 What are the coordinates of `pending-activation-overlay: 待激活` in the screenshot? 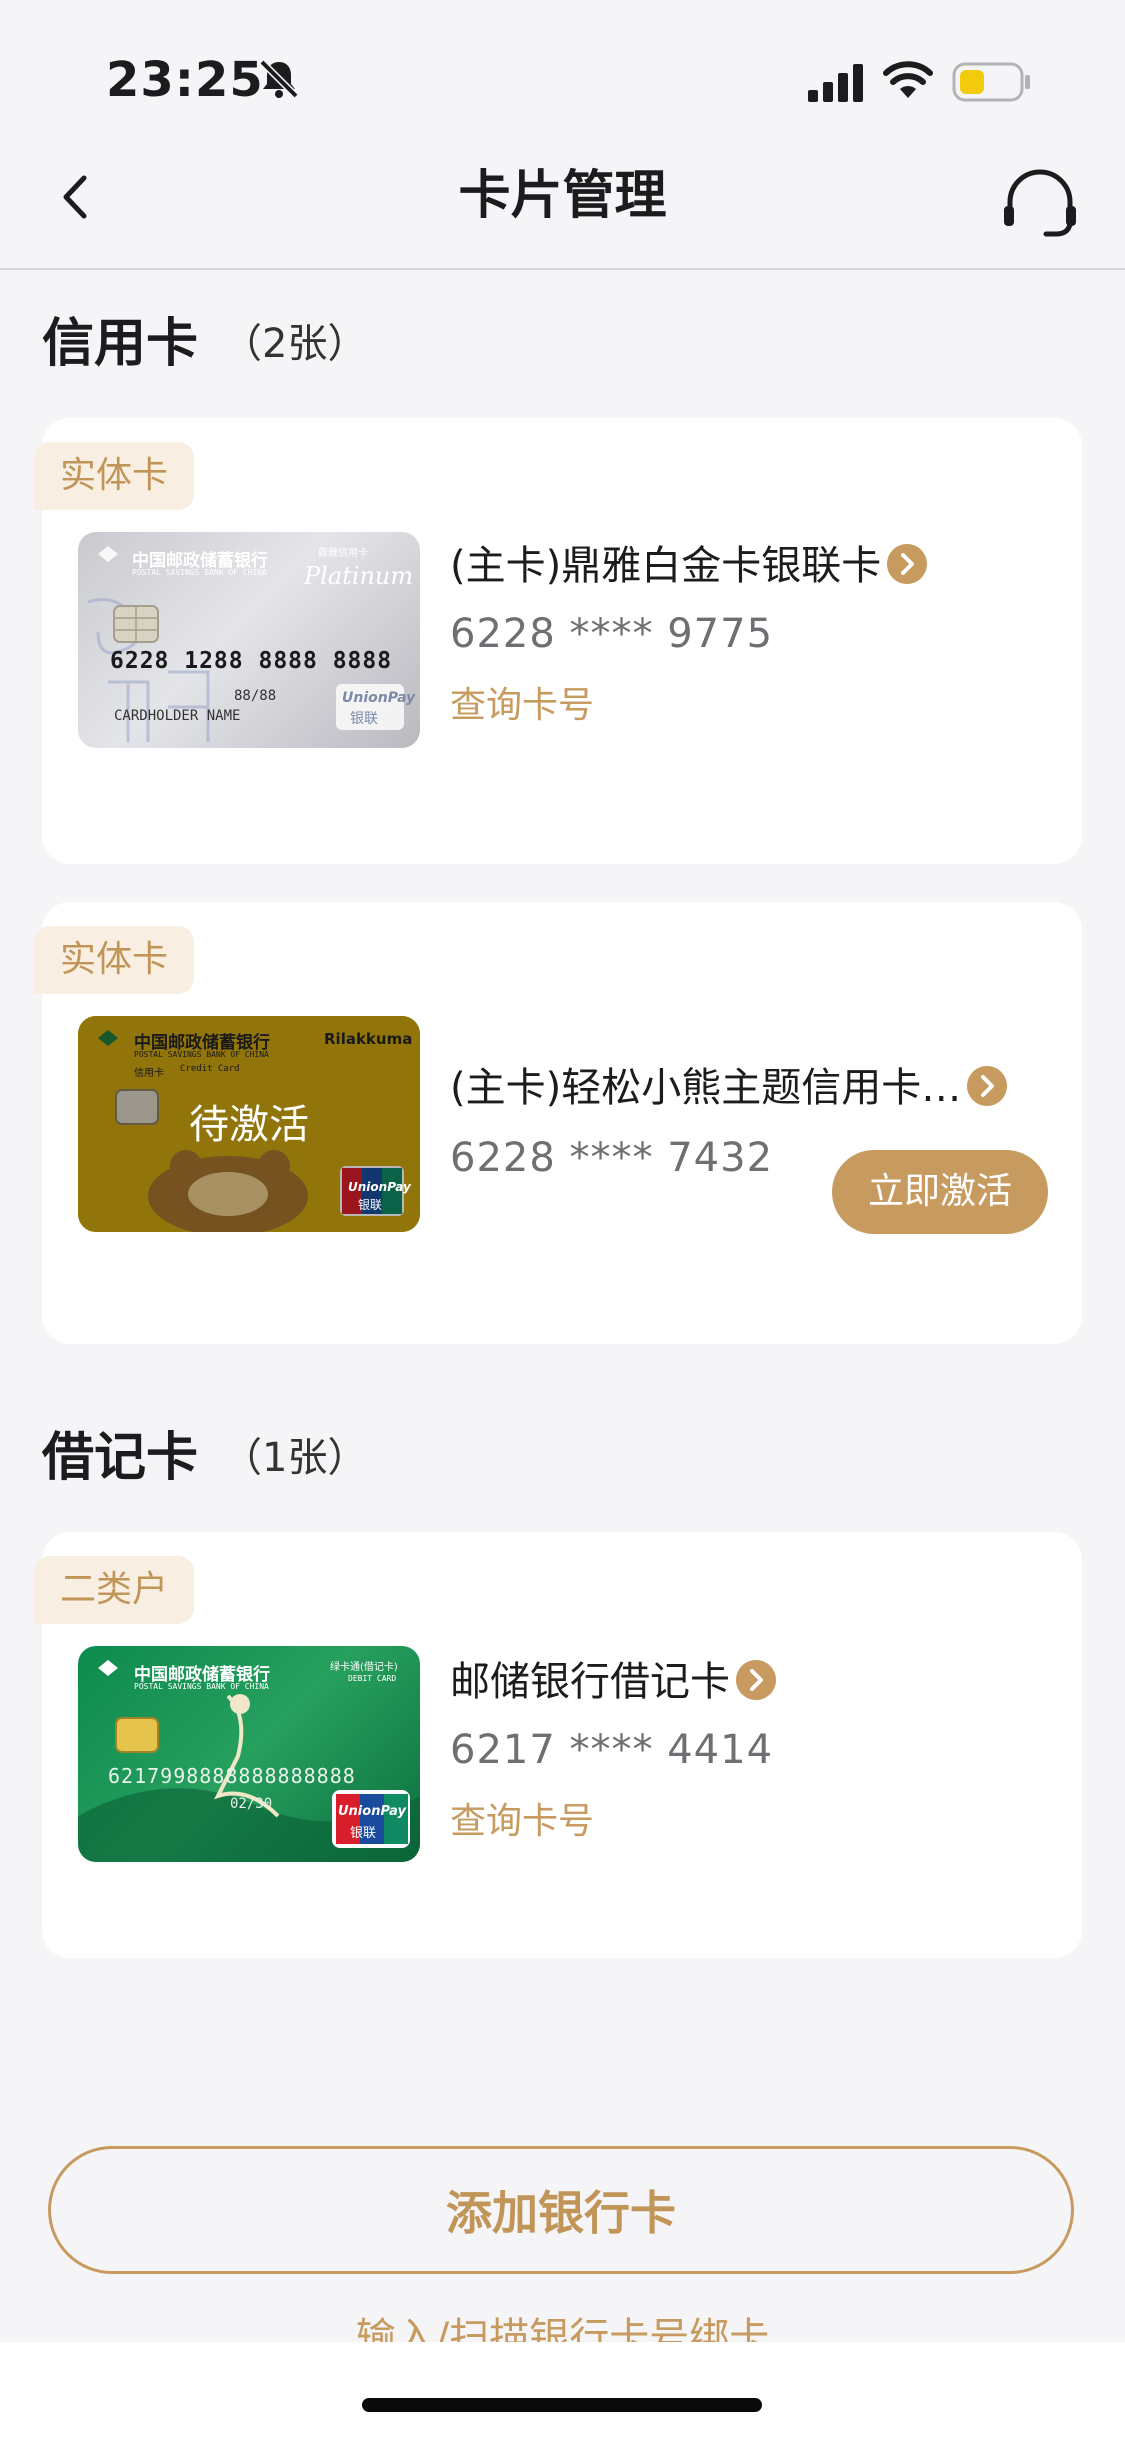 It's located at (249, 1125).